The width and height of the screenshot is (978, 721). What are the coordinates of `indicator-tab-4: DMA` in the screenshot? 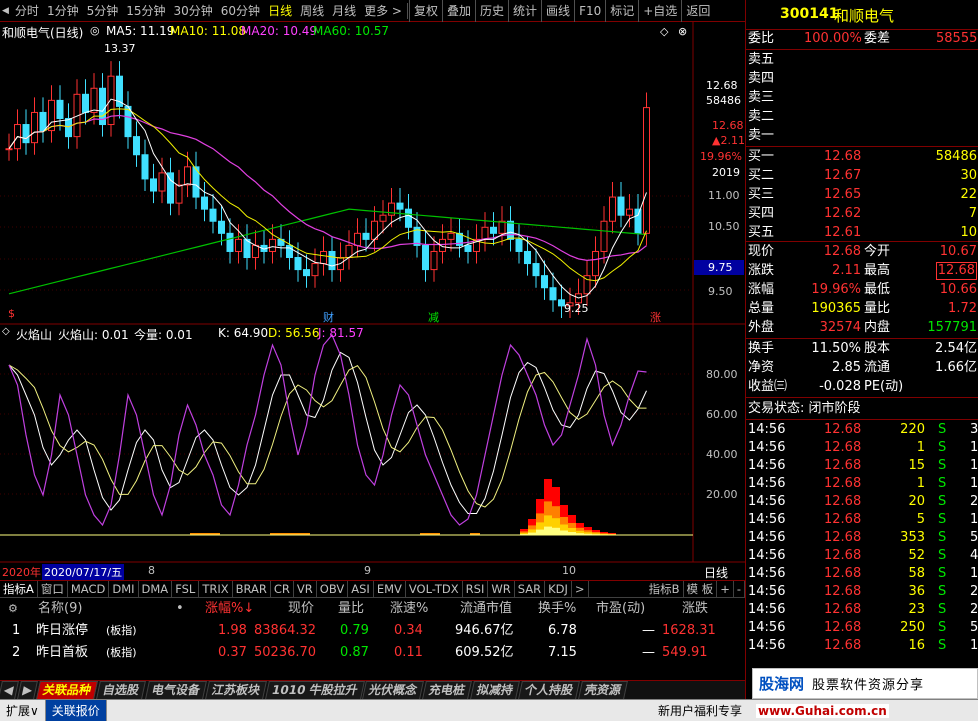 It's located at (156, 589).